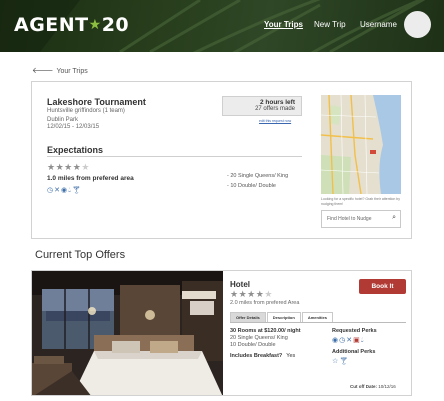 The height and width of the screenshot is (401, 444). I want to click on trip-dates: 12/02/15 - 12/03/15, so click(73, 127).